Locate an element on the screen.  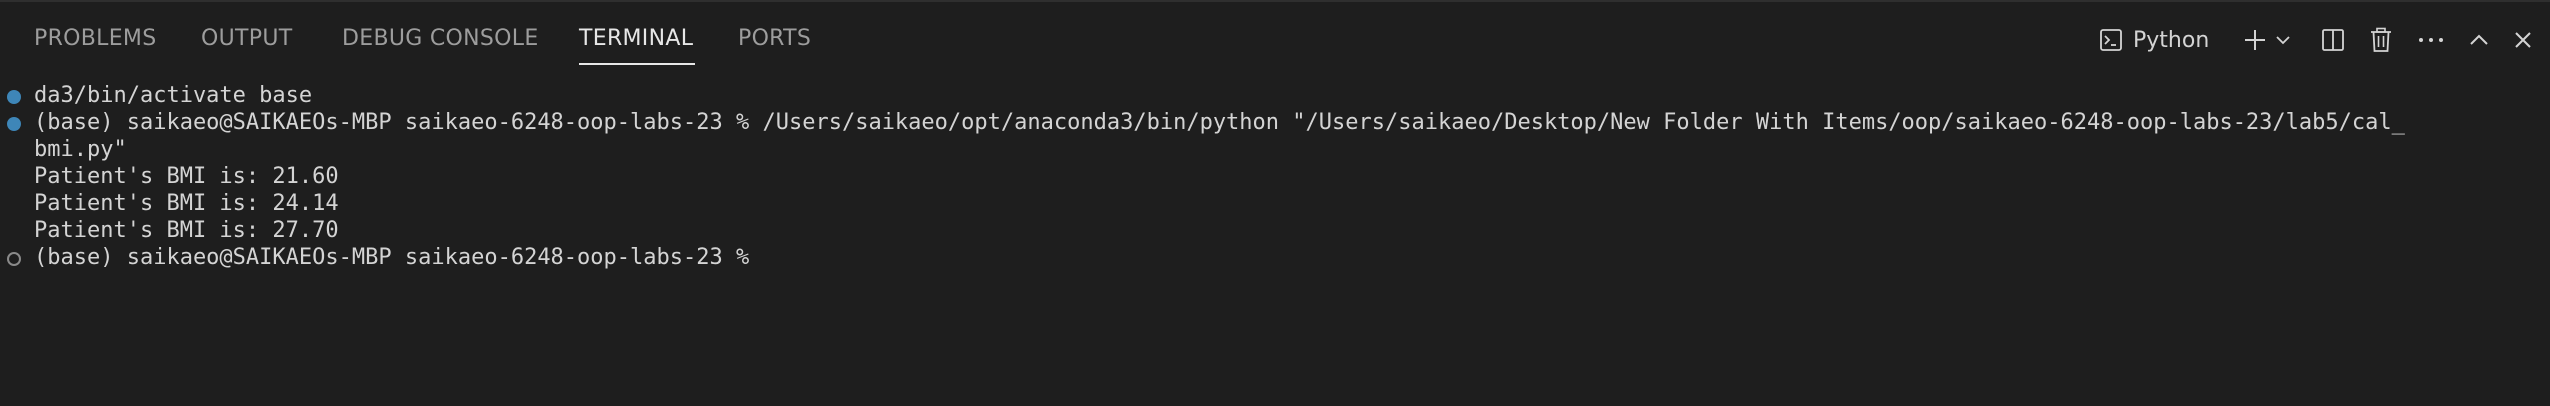
tab-ports: PORTS is located at coordinates (774, 38).